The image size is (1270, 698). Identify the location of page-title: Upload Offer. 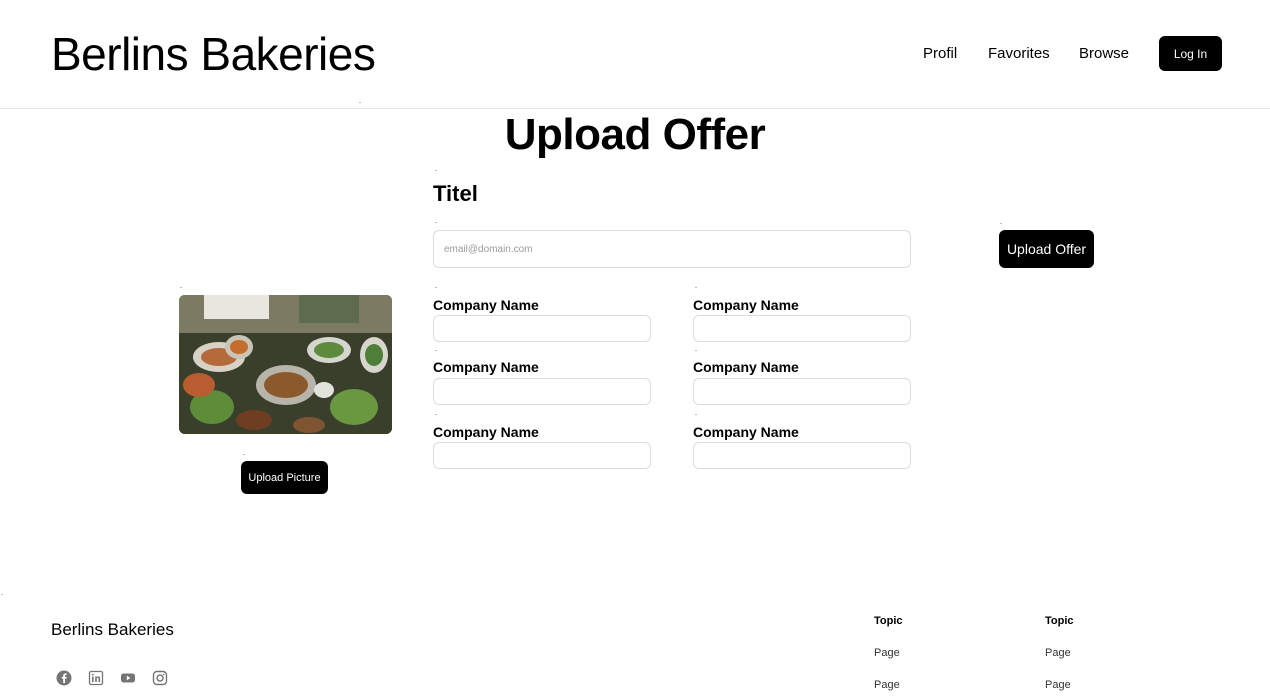
(635, 134).